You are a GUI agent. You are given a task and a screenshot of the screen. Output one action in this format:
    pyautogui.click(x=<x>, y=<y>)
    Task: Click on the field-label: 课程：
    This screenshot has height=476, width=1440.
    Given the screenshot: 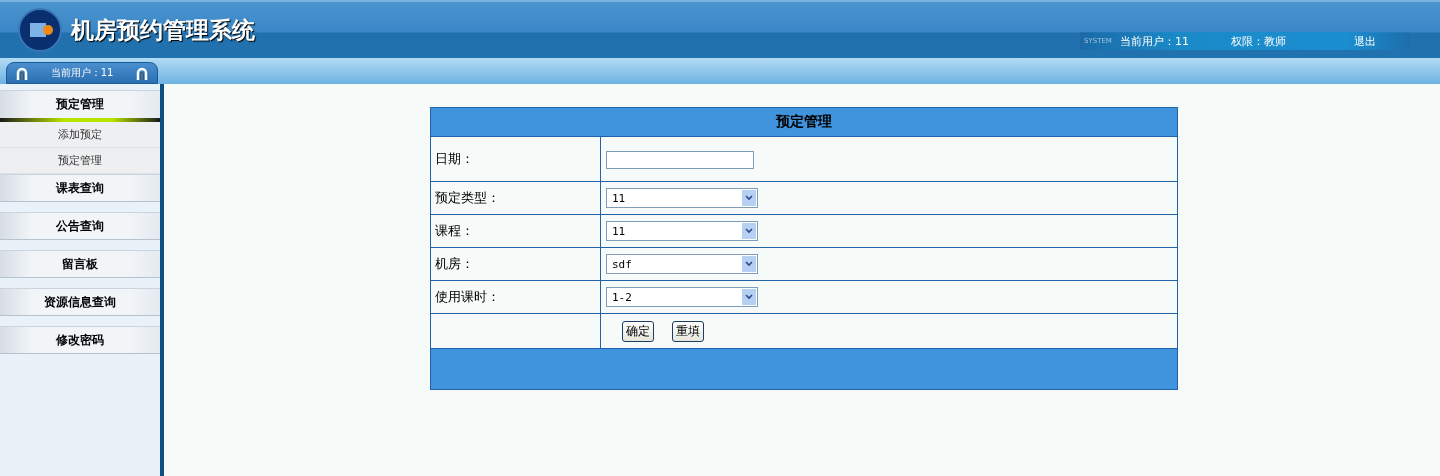 What is the action you would take?
    pyautogui.click(x=515, y=231)
    